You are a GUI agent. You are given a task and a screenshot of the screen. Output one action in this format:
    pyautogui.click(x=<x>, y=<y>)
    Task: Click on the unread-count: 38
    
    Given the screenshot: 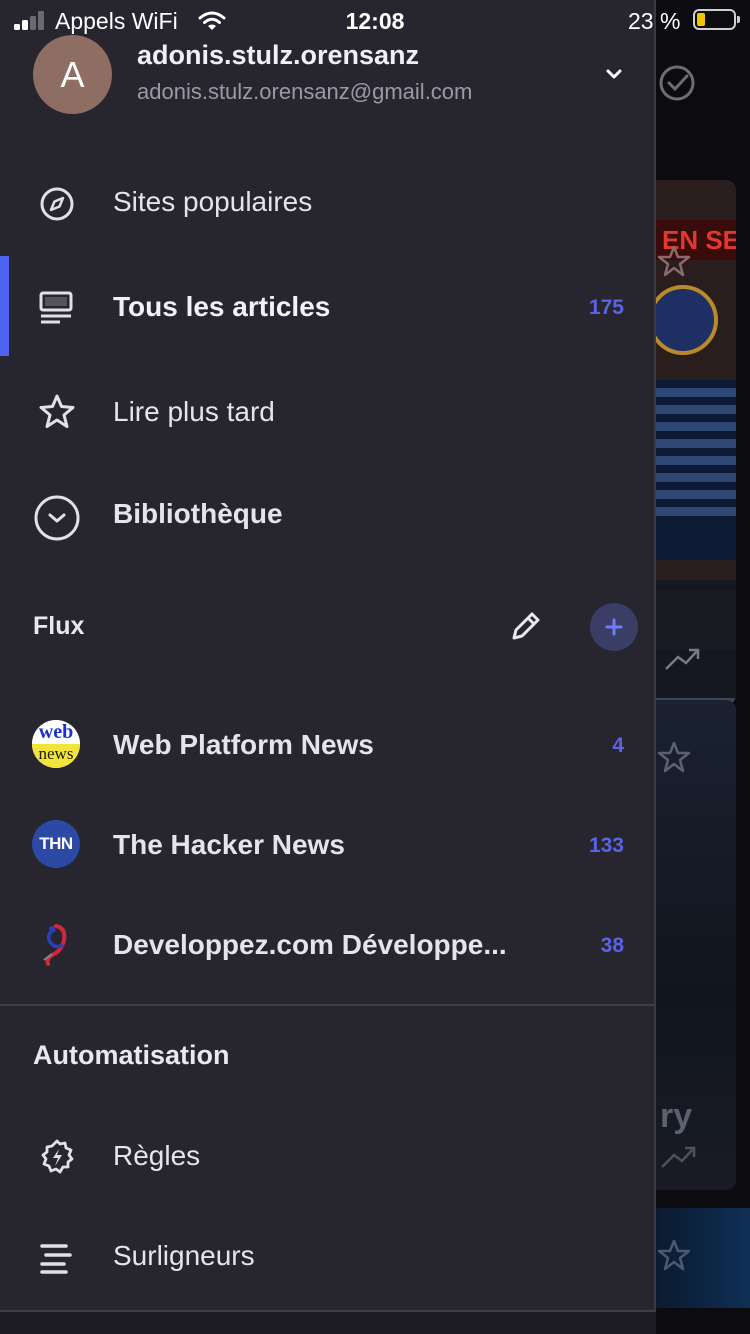 What is the action you would take?
    pyautogui.click(x=612, y=945)
    